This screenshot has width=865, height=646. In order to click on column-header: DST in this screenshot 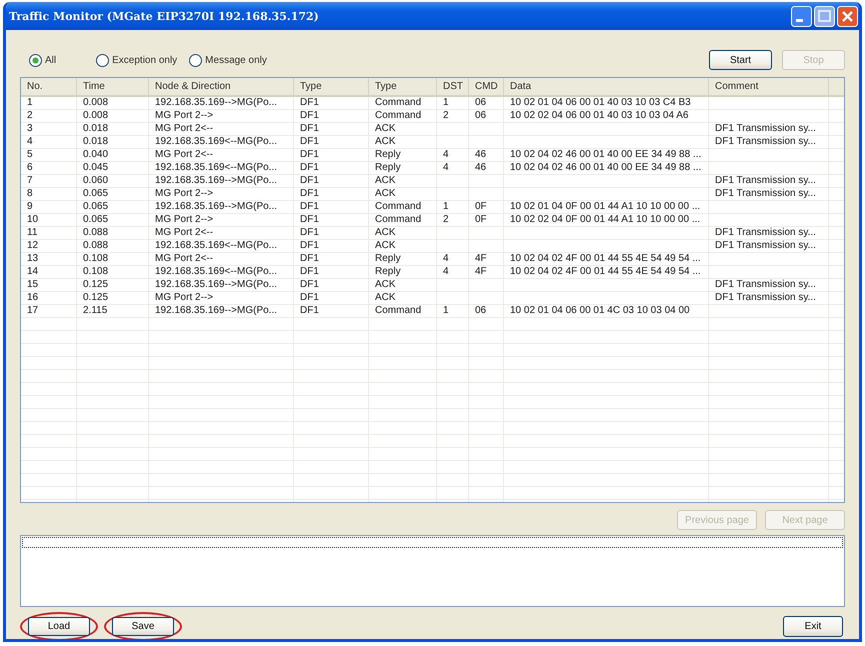, I will do `click(453, 86)`.